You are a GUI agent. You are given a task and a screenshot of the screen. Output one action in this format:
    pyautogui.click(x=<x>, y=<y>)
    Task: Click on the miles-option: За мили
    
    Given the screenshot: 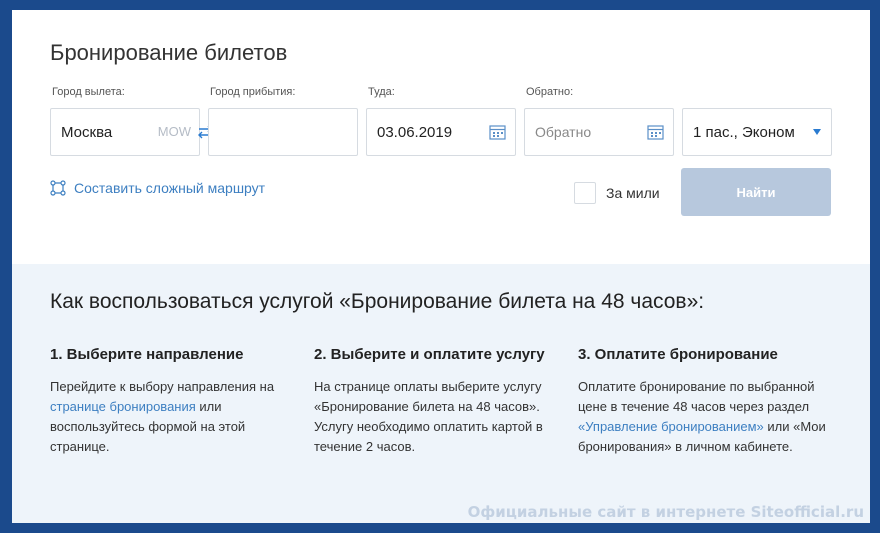 What is the action you would take?
    pyautogui.click(x=617, y=193)
    